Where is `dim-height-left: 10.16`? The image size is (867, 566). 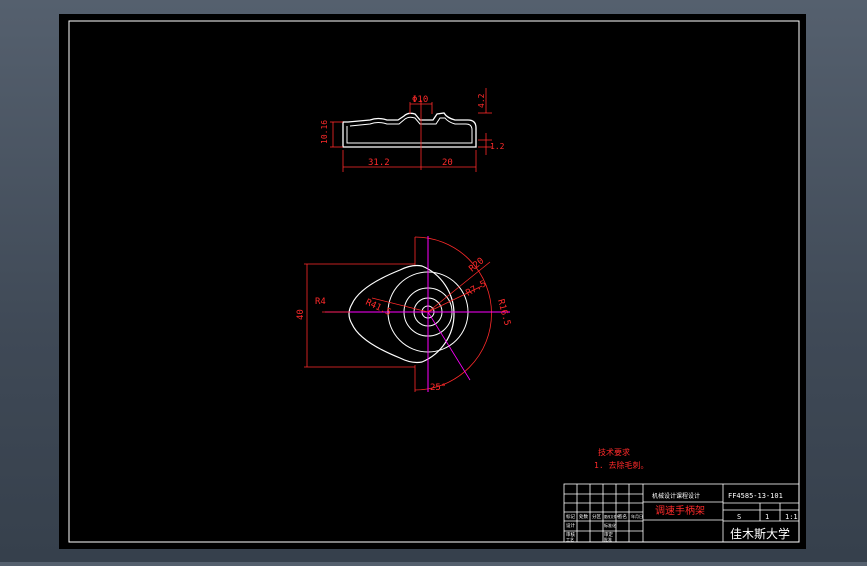 dim-height-left: 10.16 is located at coordinates (324, 132).